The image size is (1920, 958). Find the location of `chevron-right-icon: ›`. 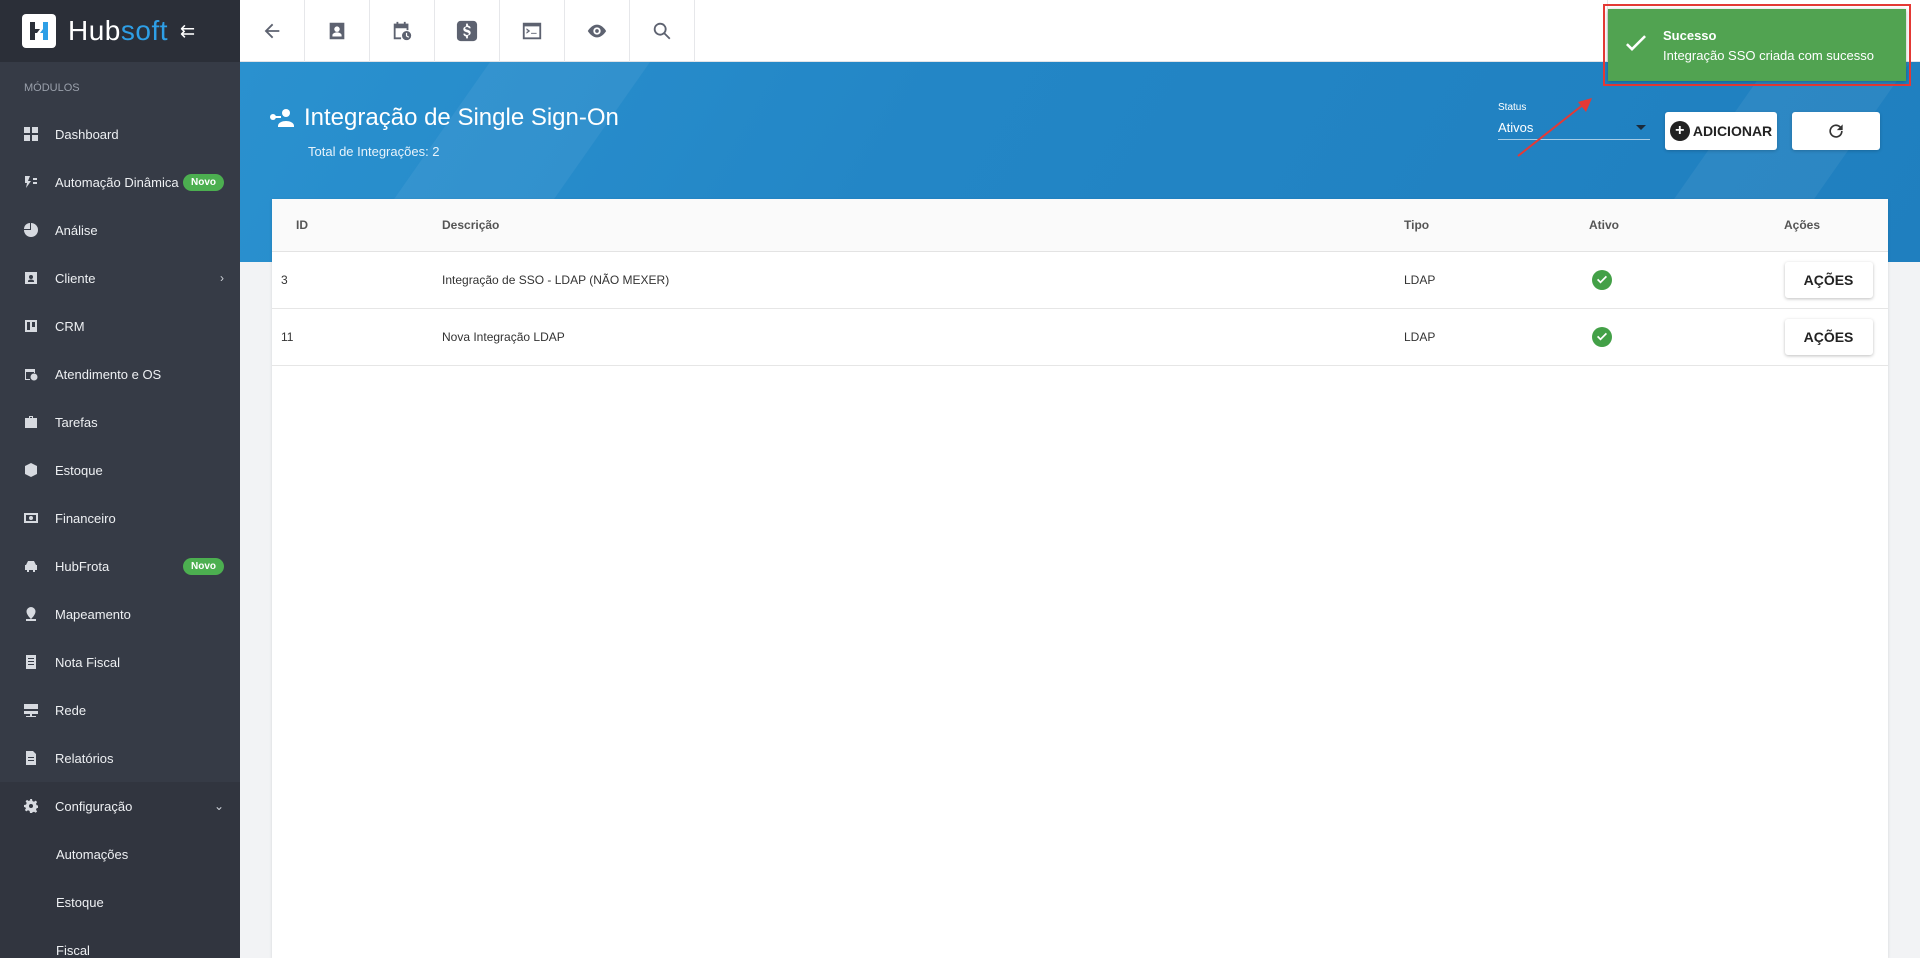

chevron-right-icon: › is located at coordinates (222, 278).